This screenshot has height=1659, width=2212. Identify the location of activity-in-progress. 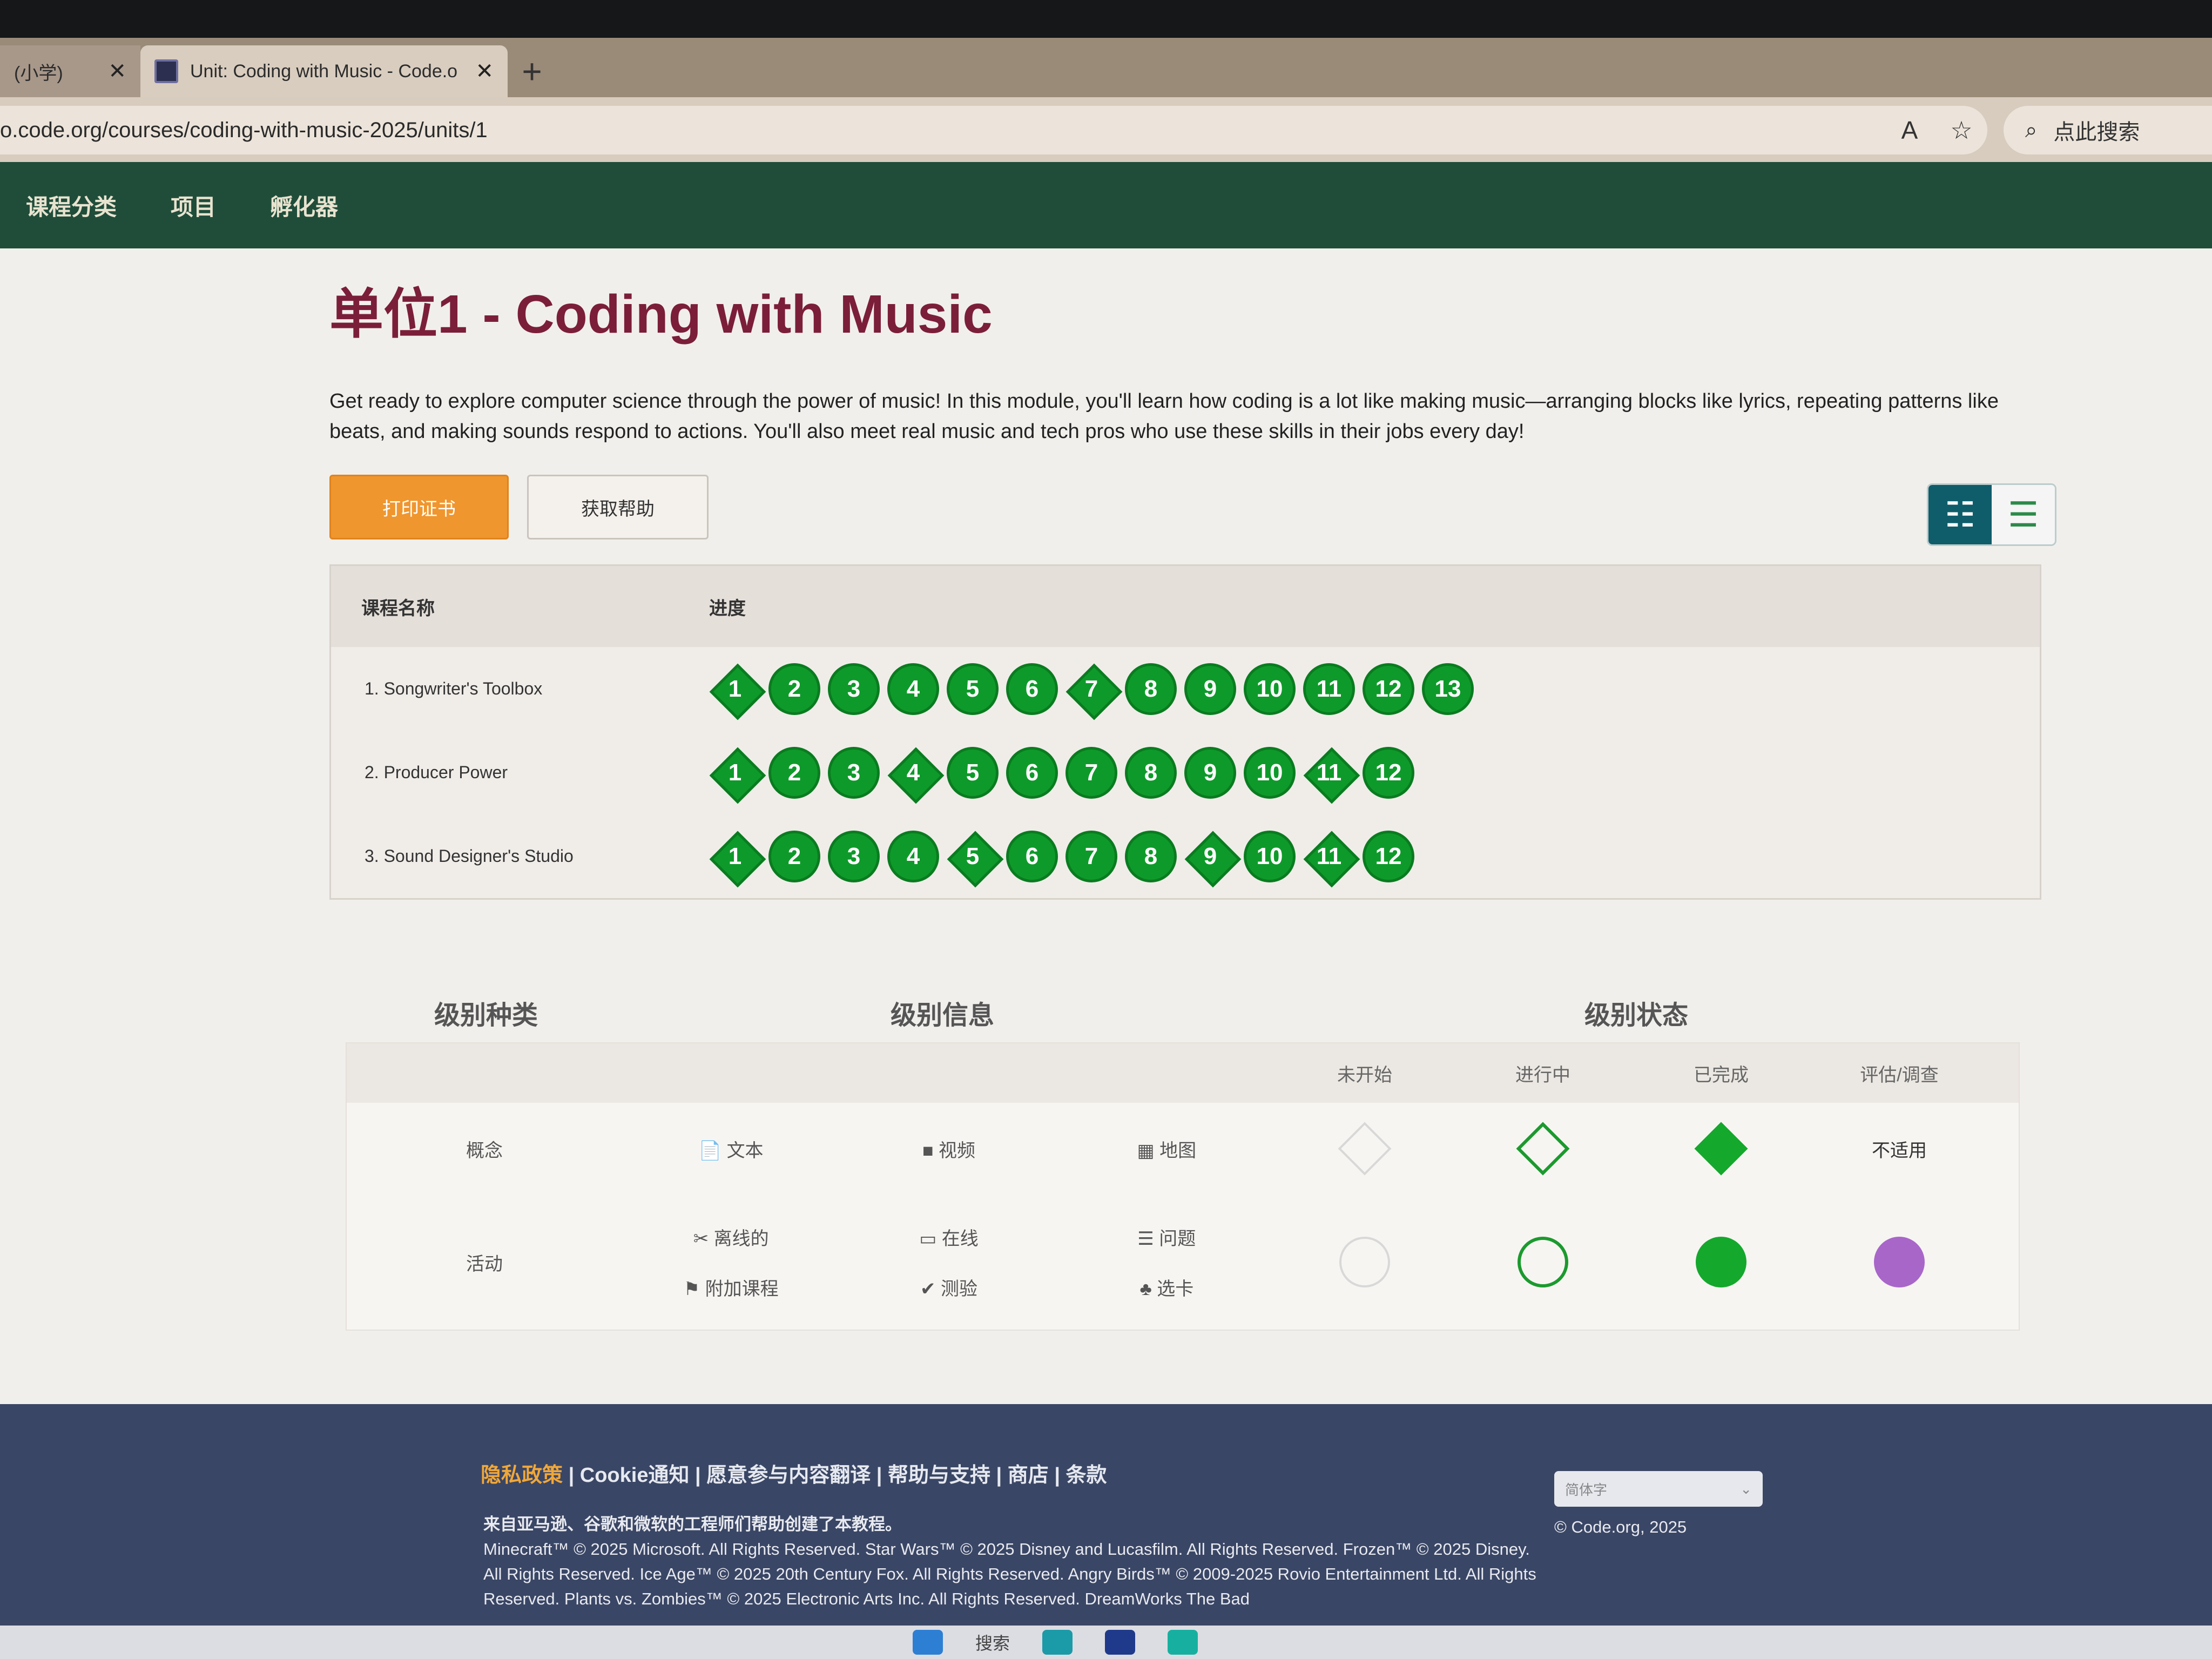
(1543, 1262).